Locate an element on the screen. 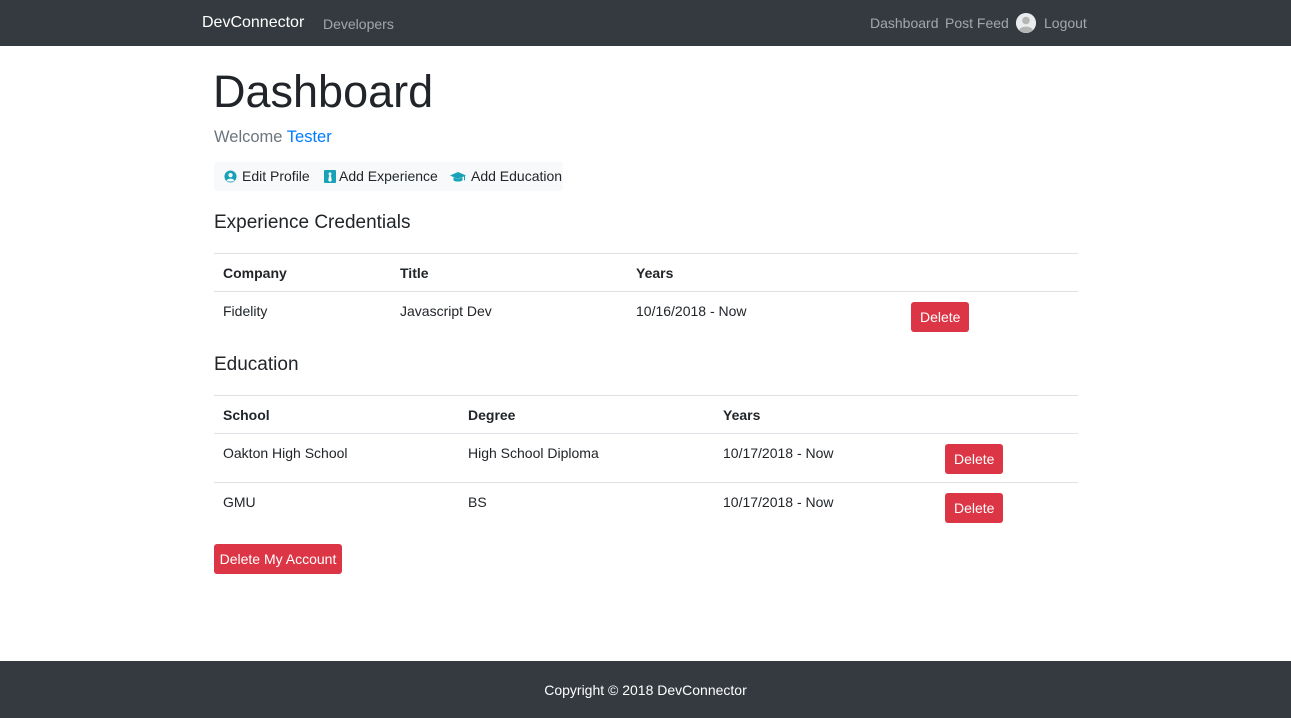  add-experience-label: Add Experience is located at coordinates (388, 176).